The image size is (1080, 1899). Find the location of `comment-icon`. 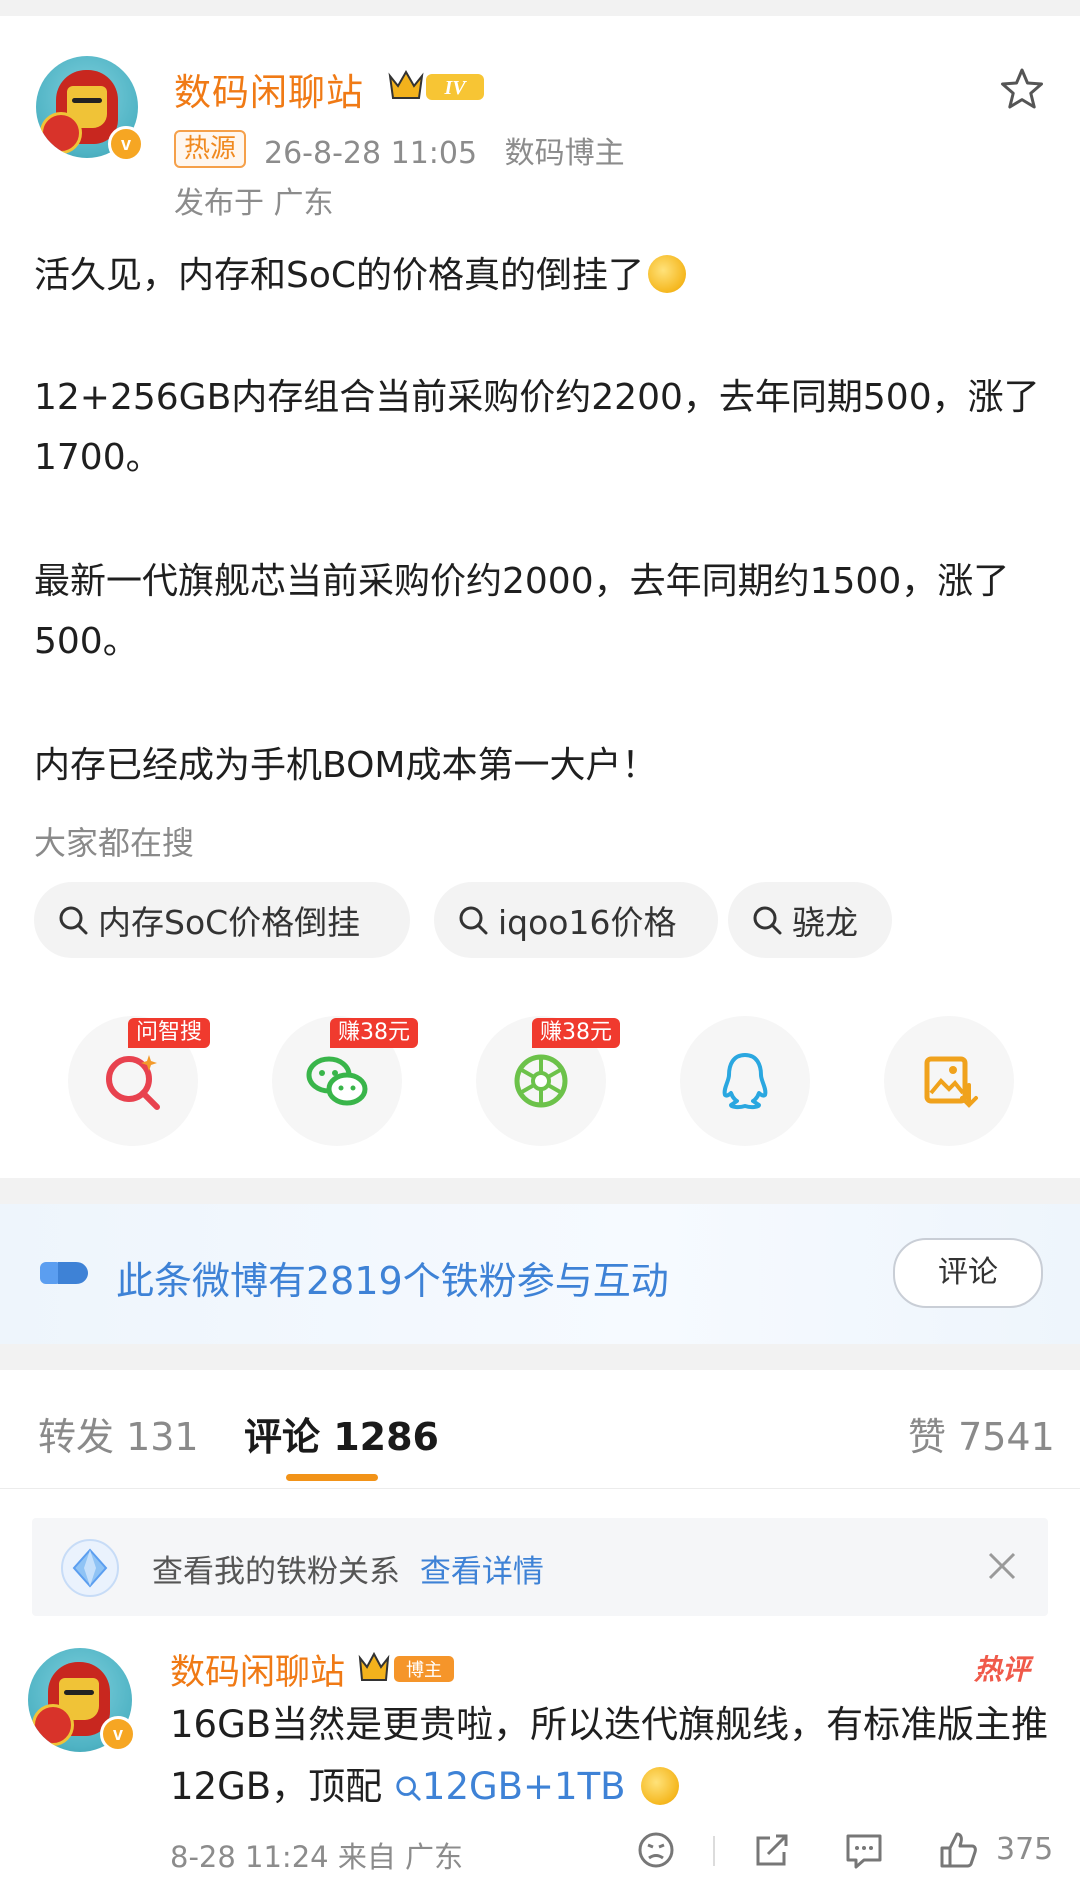

comment-icon is located at coordinates (864, 1850).